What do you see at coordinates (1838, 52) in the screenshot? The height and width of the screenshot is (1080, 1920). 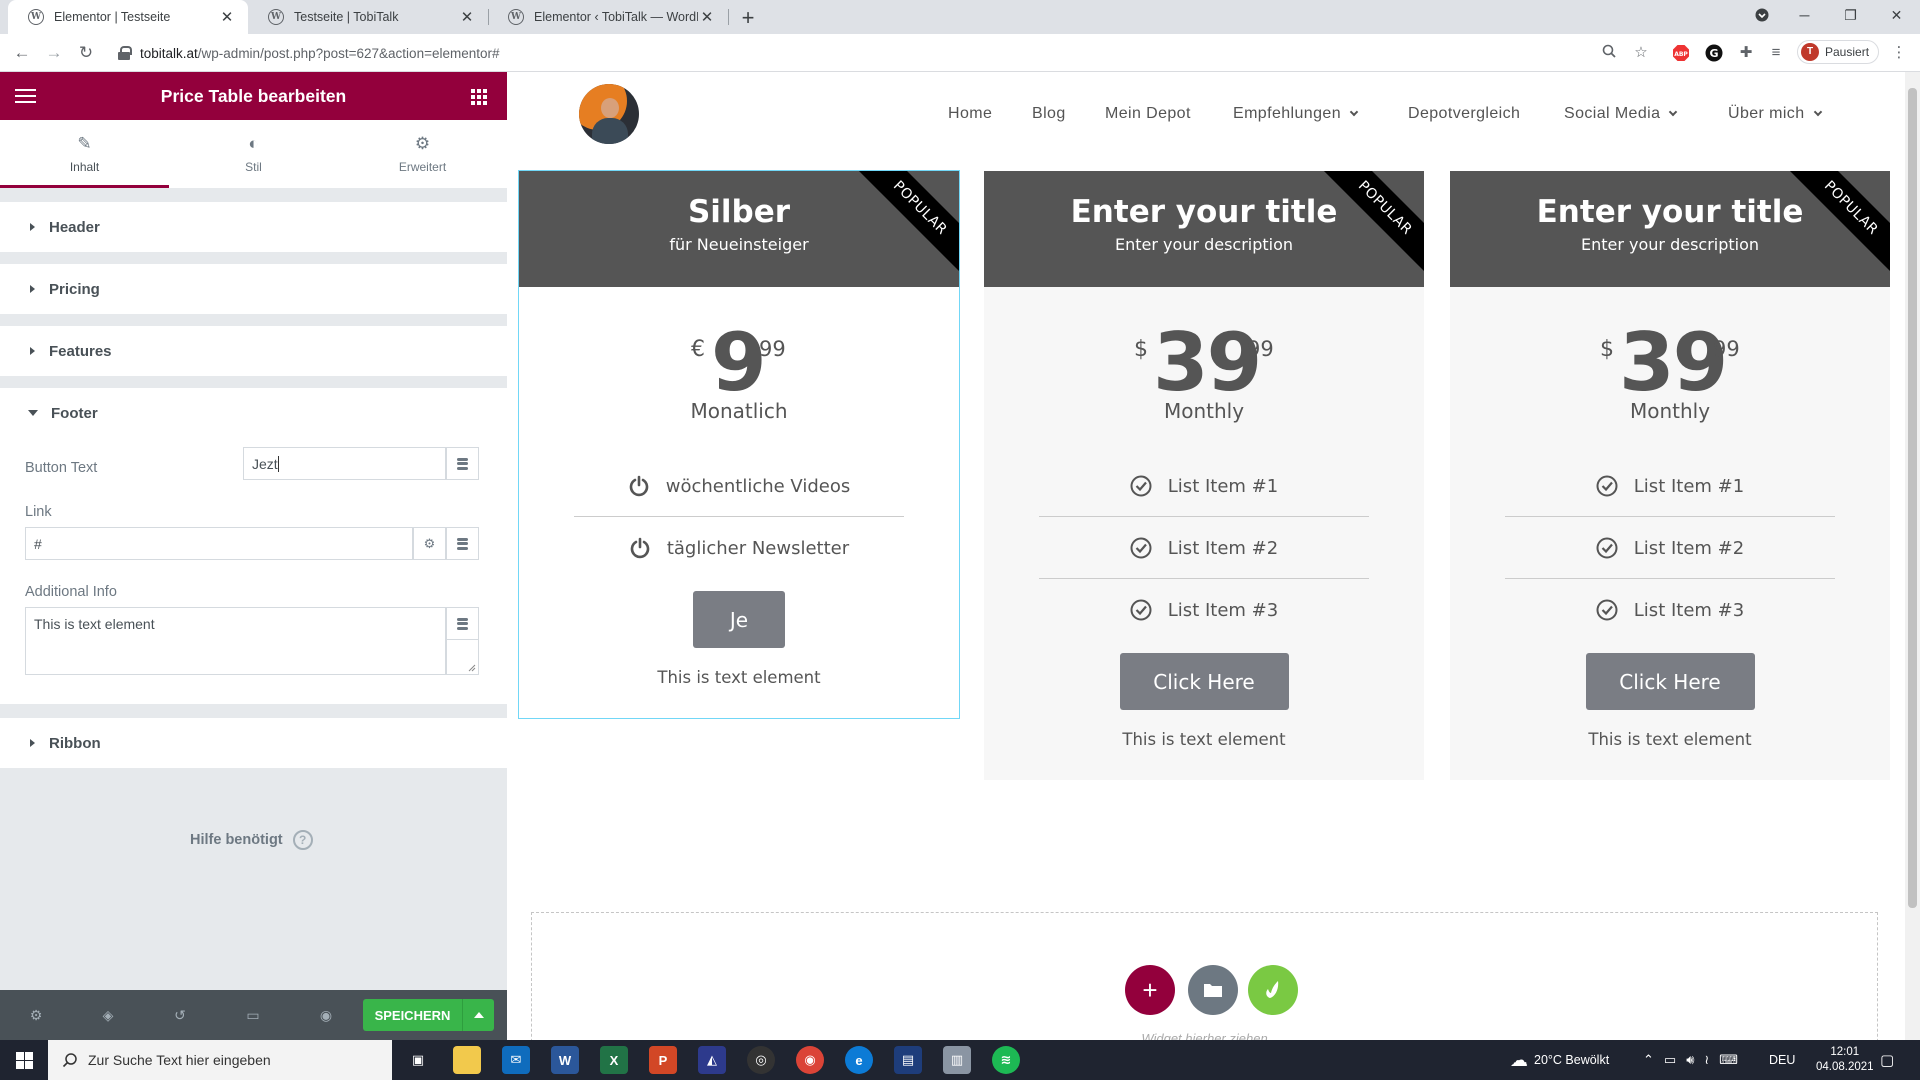 I see `profile-button: T Pausiert` at bounding box center [1838, 52].